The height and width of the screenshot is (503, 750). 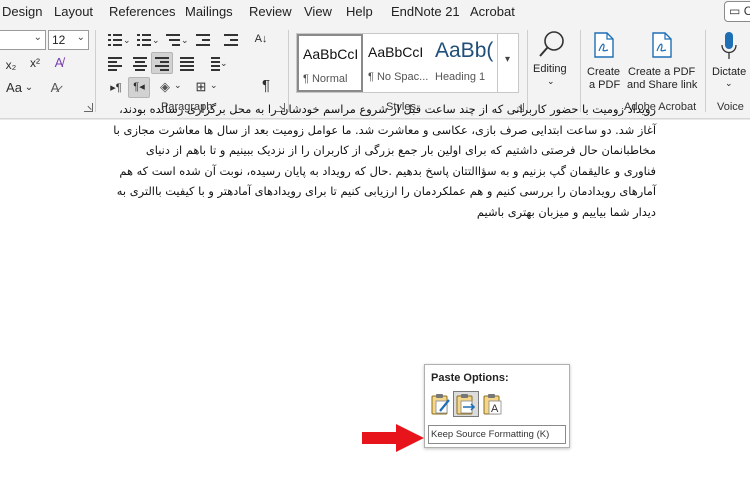 What do you see at coordinates (507, 59) in the screenshot?
I see `chevron-down-icon: ▾` at bounding box center [507, 59].